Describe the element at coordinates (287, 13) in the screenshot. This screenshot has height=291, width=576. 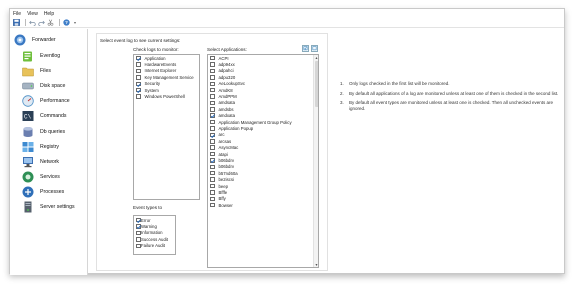
I see `menu-bar: File View Help` at that location.